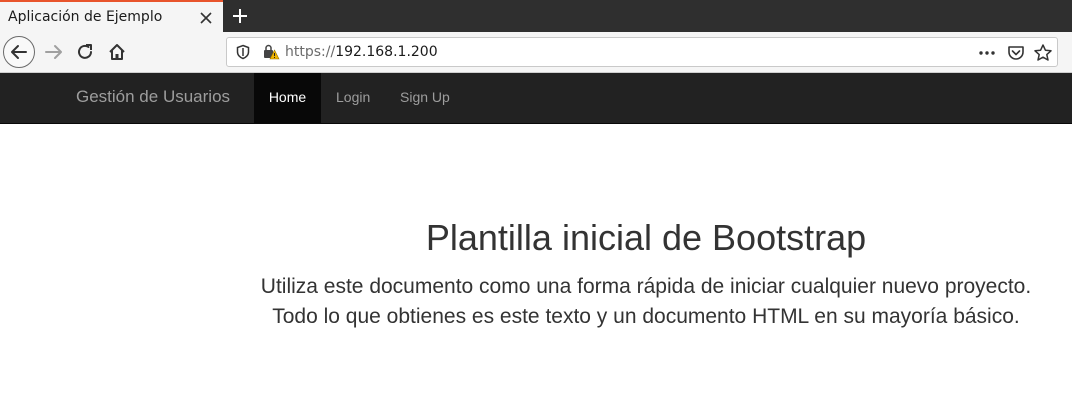 This screenshot has width=1072, height=408. Describe the element at coordinates (153, 97) in the screenshot. I see `navbar-brand: Gestión de Usuarios` at that location.